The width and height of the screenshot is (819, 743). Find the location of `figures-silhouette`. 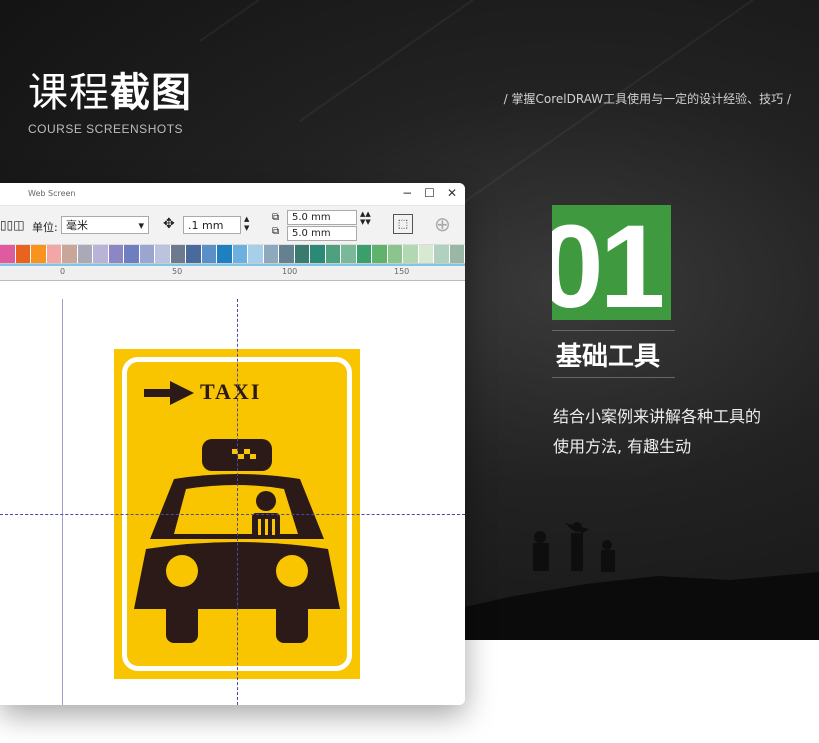

figures-silhouette is located at coordinates (574, 547).